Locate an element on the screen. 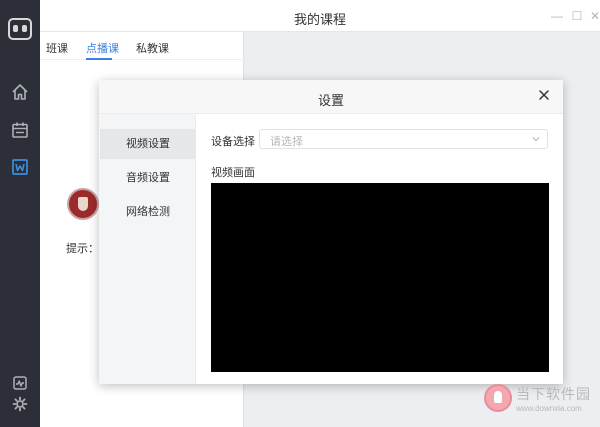 This screenshot has width=600, height=427. tab-private: 私教课 is located at coordinates (152, 48).